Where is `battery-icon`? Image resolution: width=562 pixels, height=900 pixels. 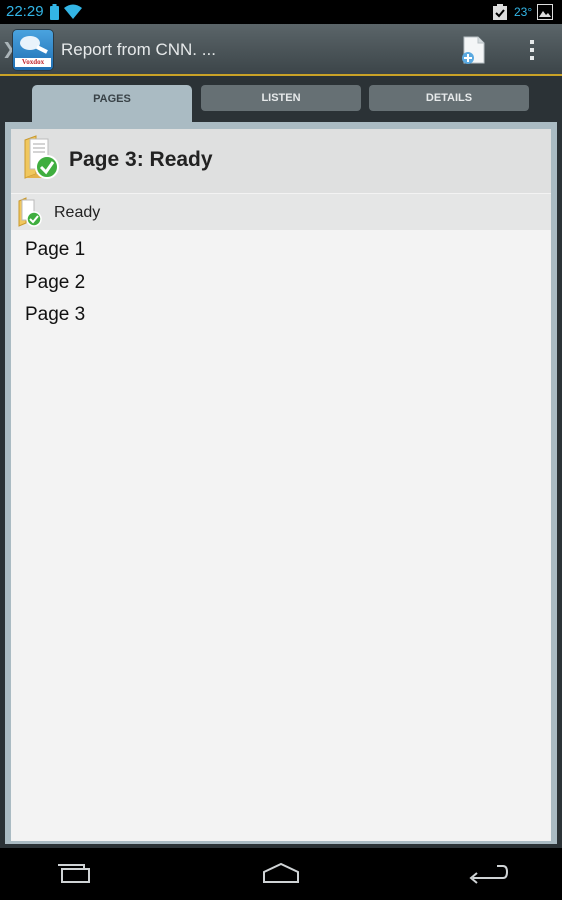 battery-icon is located at coordinates (54, 12).